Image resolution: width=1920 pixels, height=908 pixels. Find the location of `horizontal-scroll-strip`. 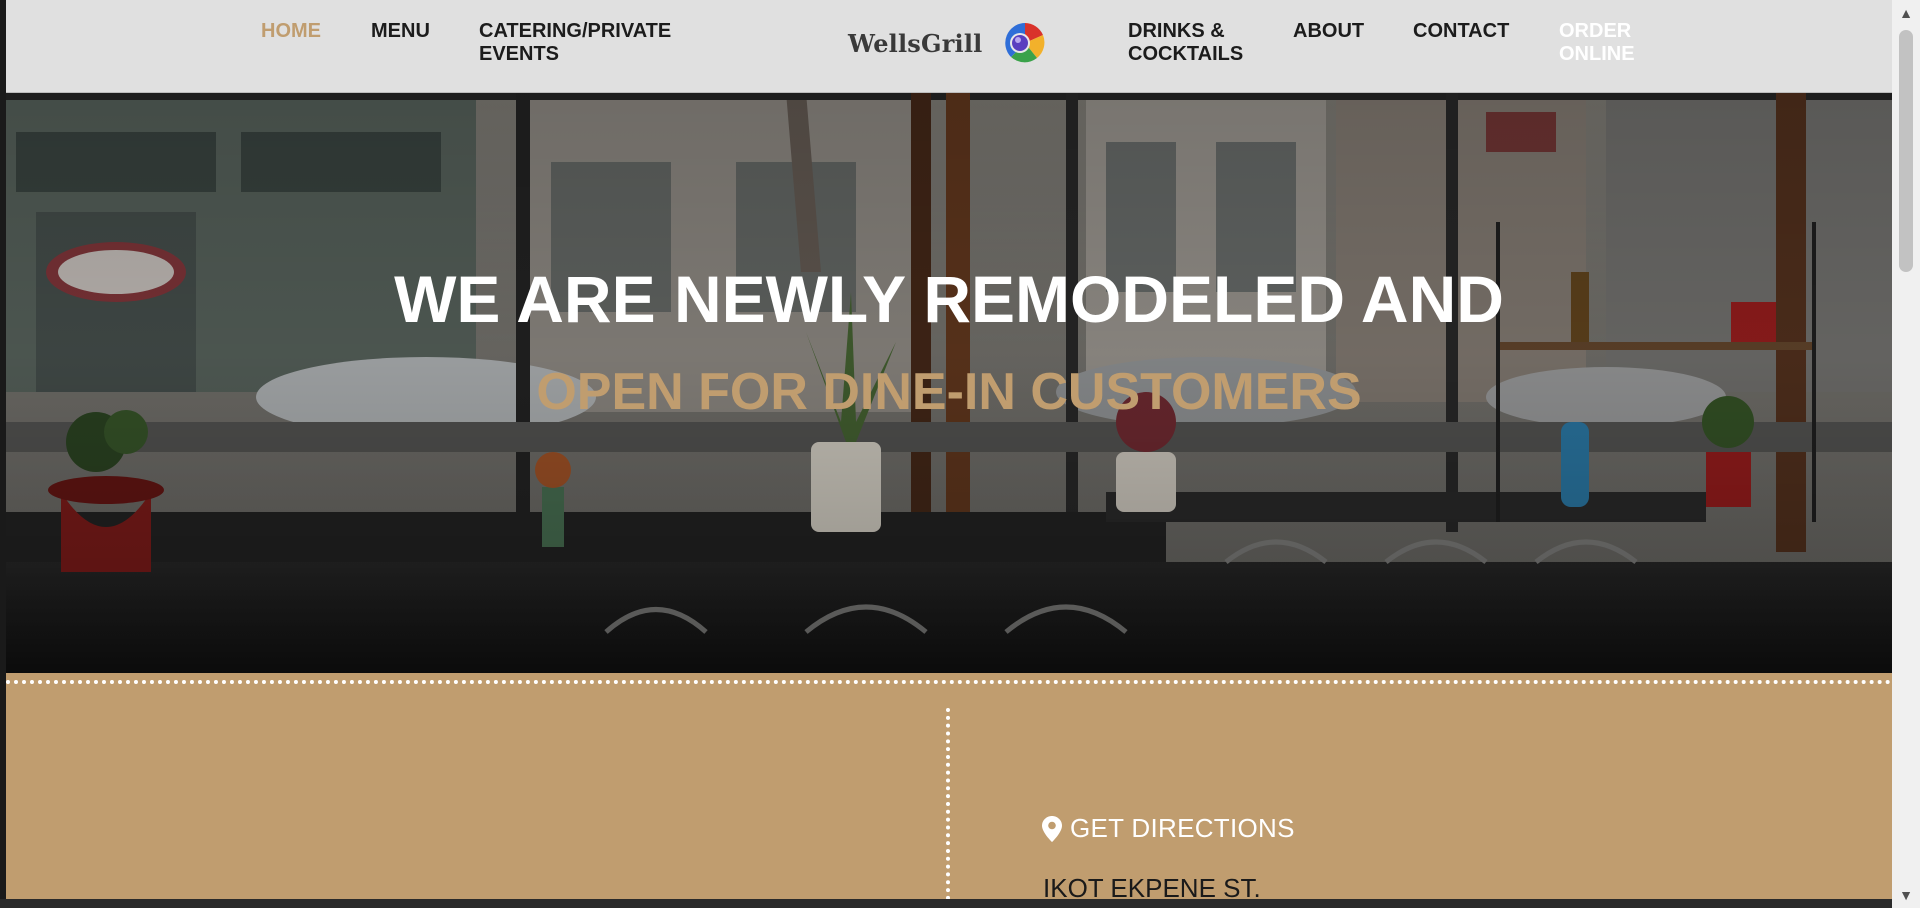

horizontal-scroll-strip is located at coordinates (946, 903).